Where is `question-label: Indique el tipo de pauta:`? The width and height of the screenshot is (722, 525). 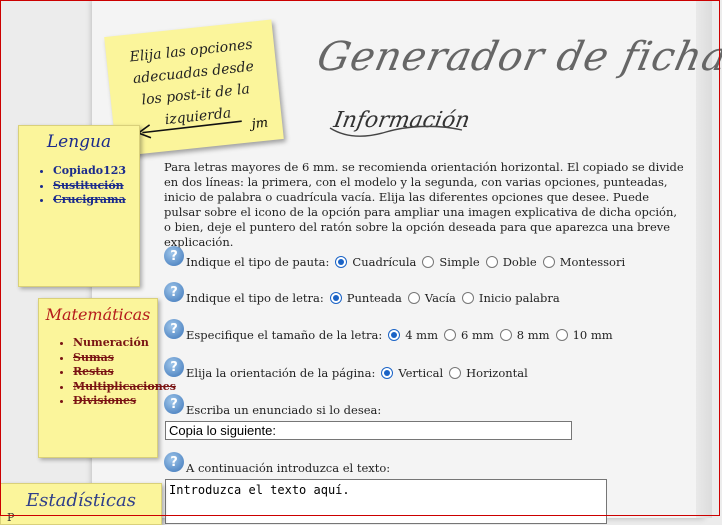
question-label: Indique el tipo de pauta: is located at coordinates (258, 262).